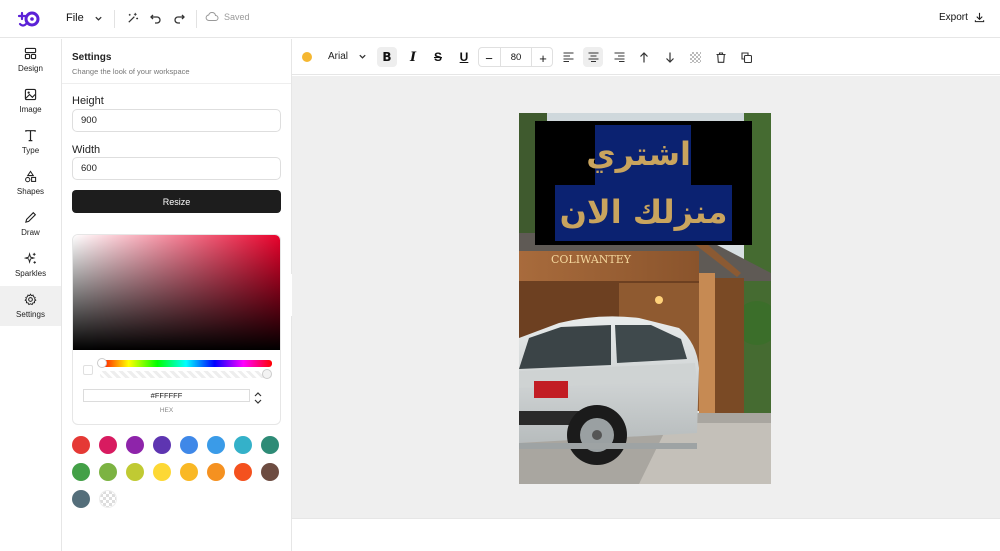 The height and width of the screenshot is (551, 1000). What do you see at coordinates (156, 18) in the screenshot?
I see `undo-icon` at bounding box center [156, 18].